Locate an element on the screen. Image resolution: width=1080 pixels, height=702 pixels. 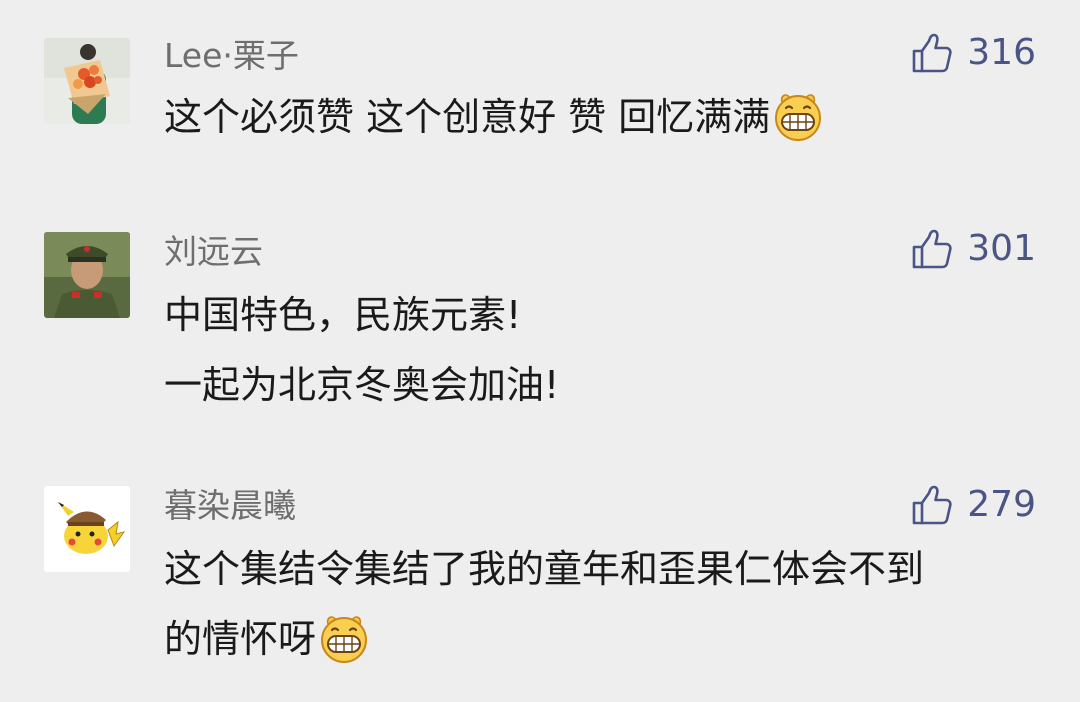
like-count: 316 is located at coordinates (1001, 52).